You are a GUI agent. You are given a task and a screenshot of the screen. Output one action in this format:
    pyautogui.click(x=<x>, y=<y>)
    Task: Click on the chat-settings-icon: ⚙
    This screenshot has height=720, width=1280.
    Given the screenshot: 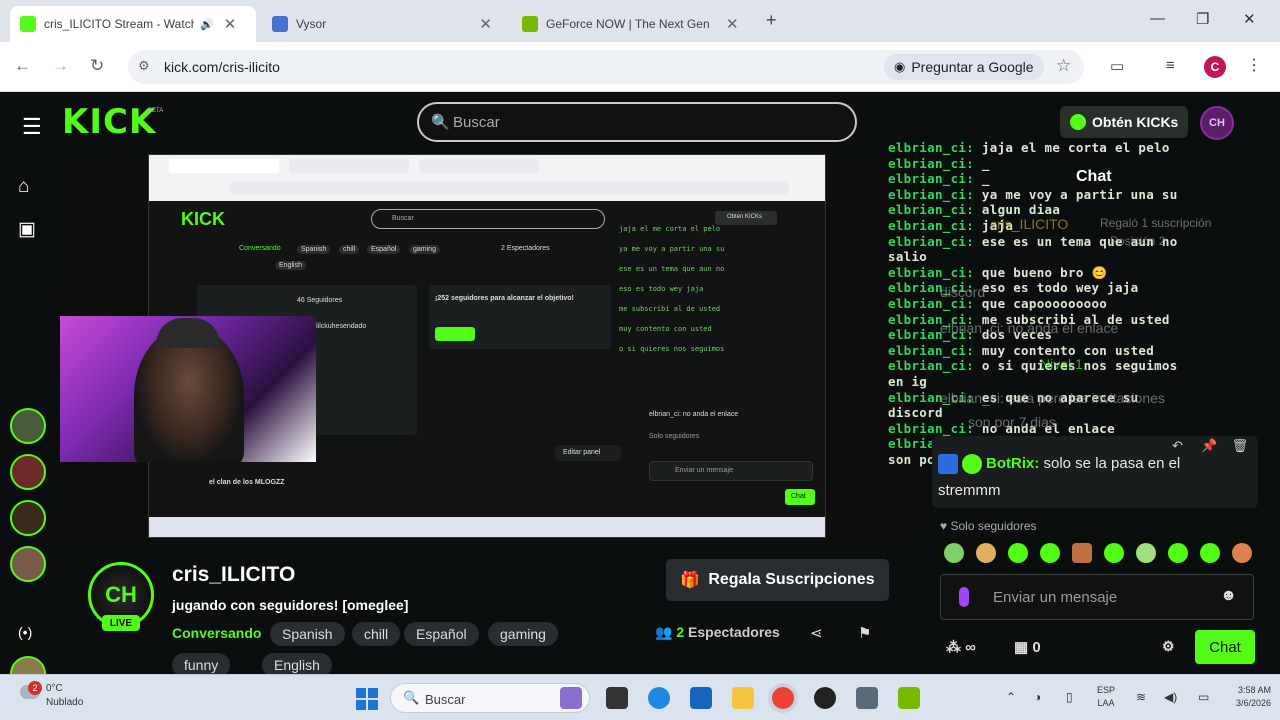 What is the action you would take?
    pyautogui.click(x=1168, y=646)
    